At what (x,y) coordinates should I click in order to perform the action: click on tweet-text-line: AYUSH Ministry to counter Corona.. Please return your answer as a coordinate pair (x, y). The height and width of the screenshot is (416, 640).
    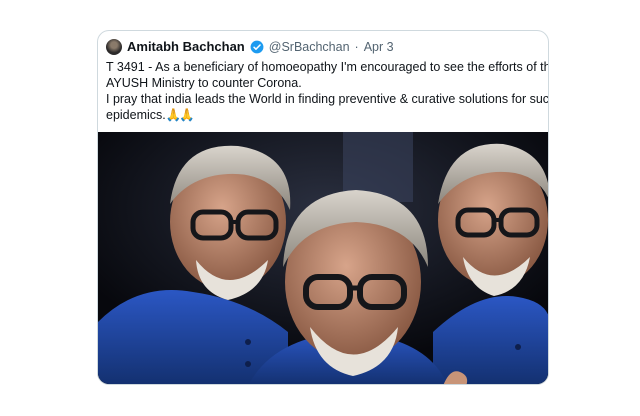
    Looking at the image, I should click on (204, 83).